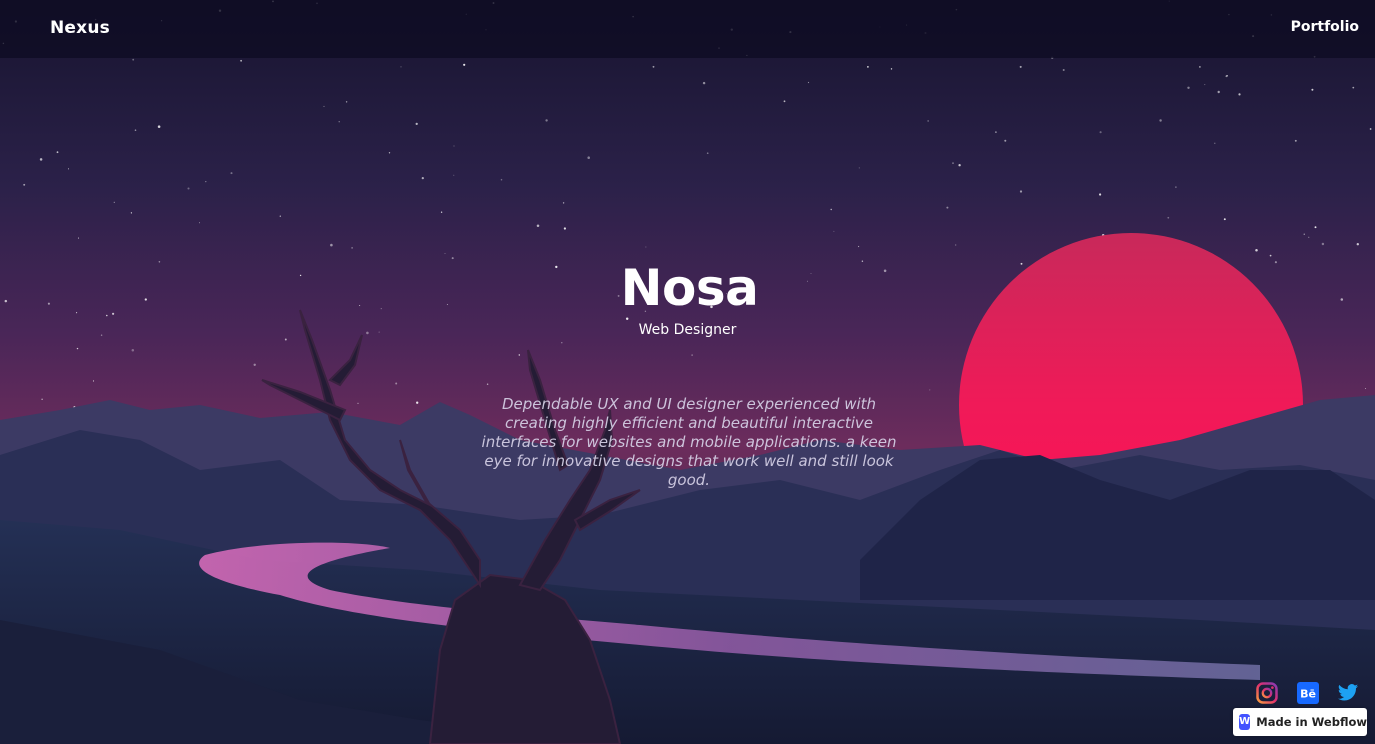  What do you see at coordinates (1267, 693) in the screenshot?
I see `instagram-icon` at bounding box center [1267, 693].